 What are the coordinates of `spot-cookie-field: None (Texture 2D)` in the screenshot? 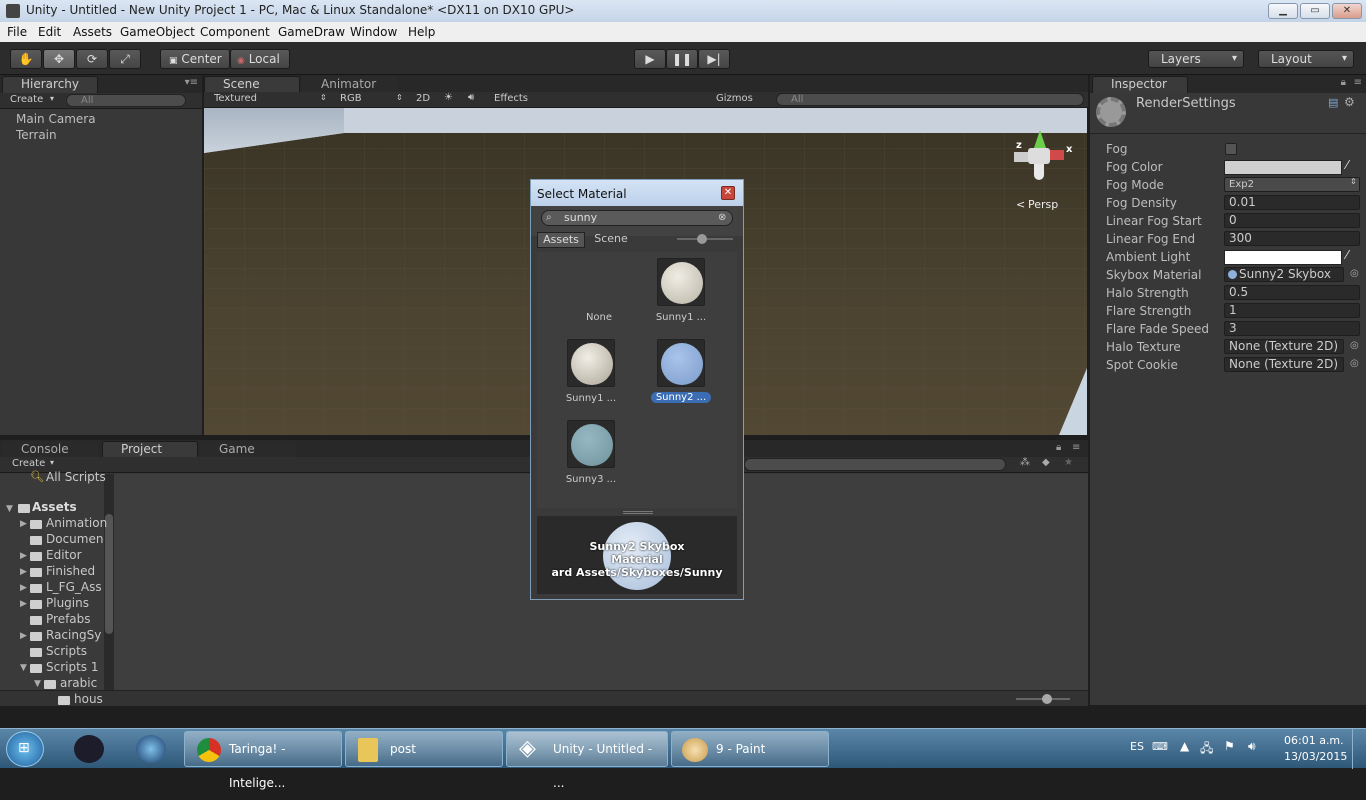 It's located at (1284, 364).